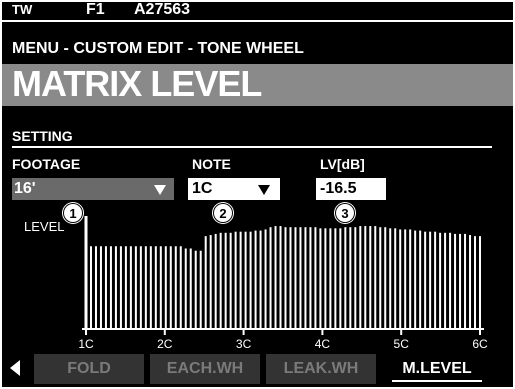 The image size is (515, 389). I want to click on x-tick-label: 2C, so click(165, 344).